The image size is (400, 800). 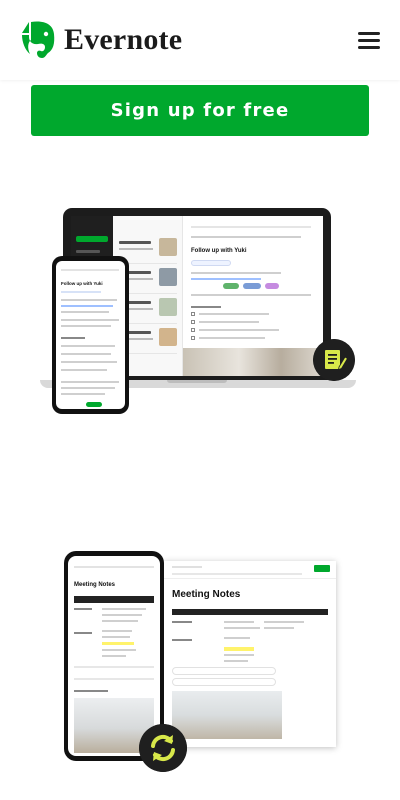 I want to click on doc-table-header, so click(x=250, y=612).